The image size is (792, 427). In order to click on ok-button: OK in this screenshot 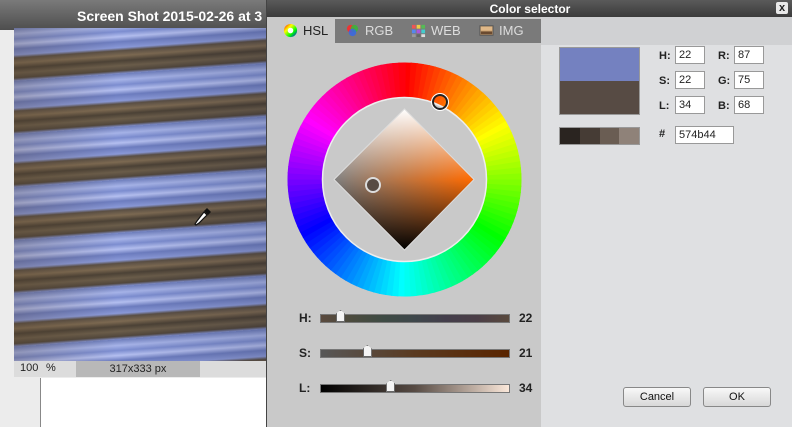, I will do `click(737, 397)`.